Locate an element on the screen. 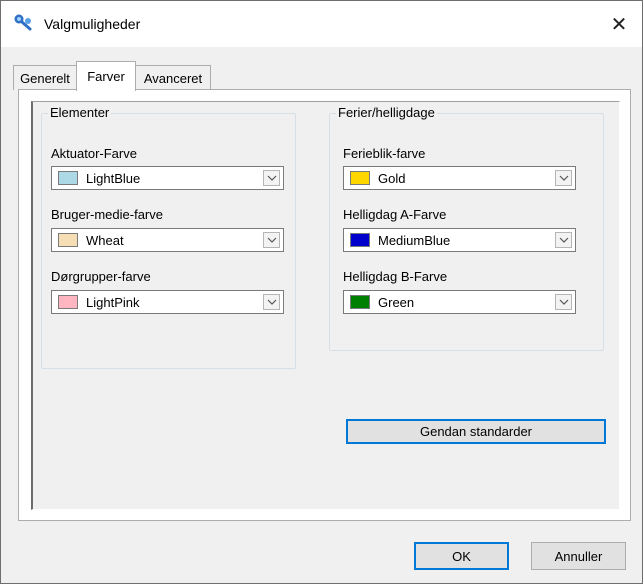 Image resolution: width=643 pixels, height=584 pixels. tab-avanceret: Avanceret is located at coordinates (173, 77).